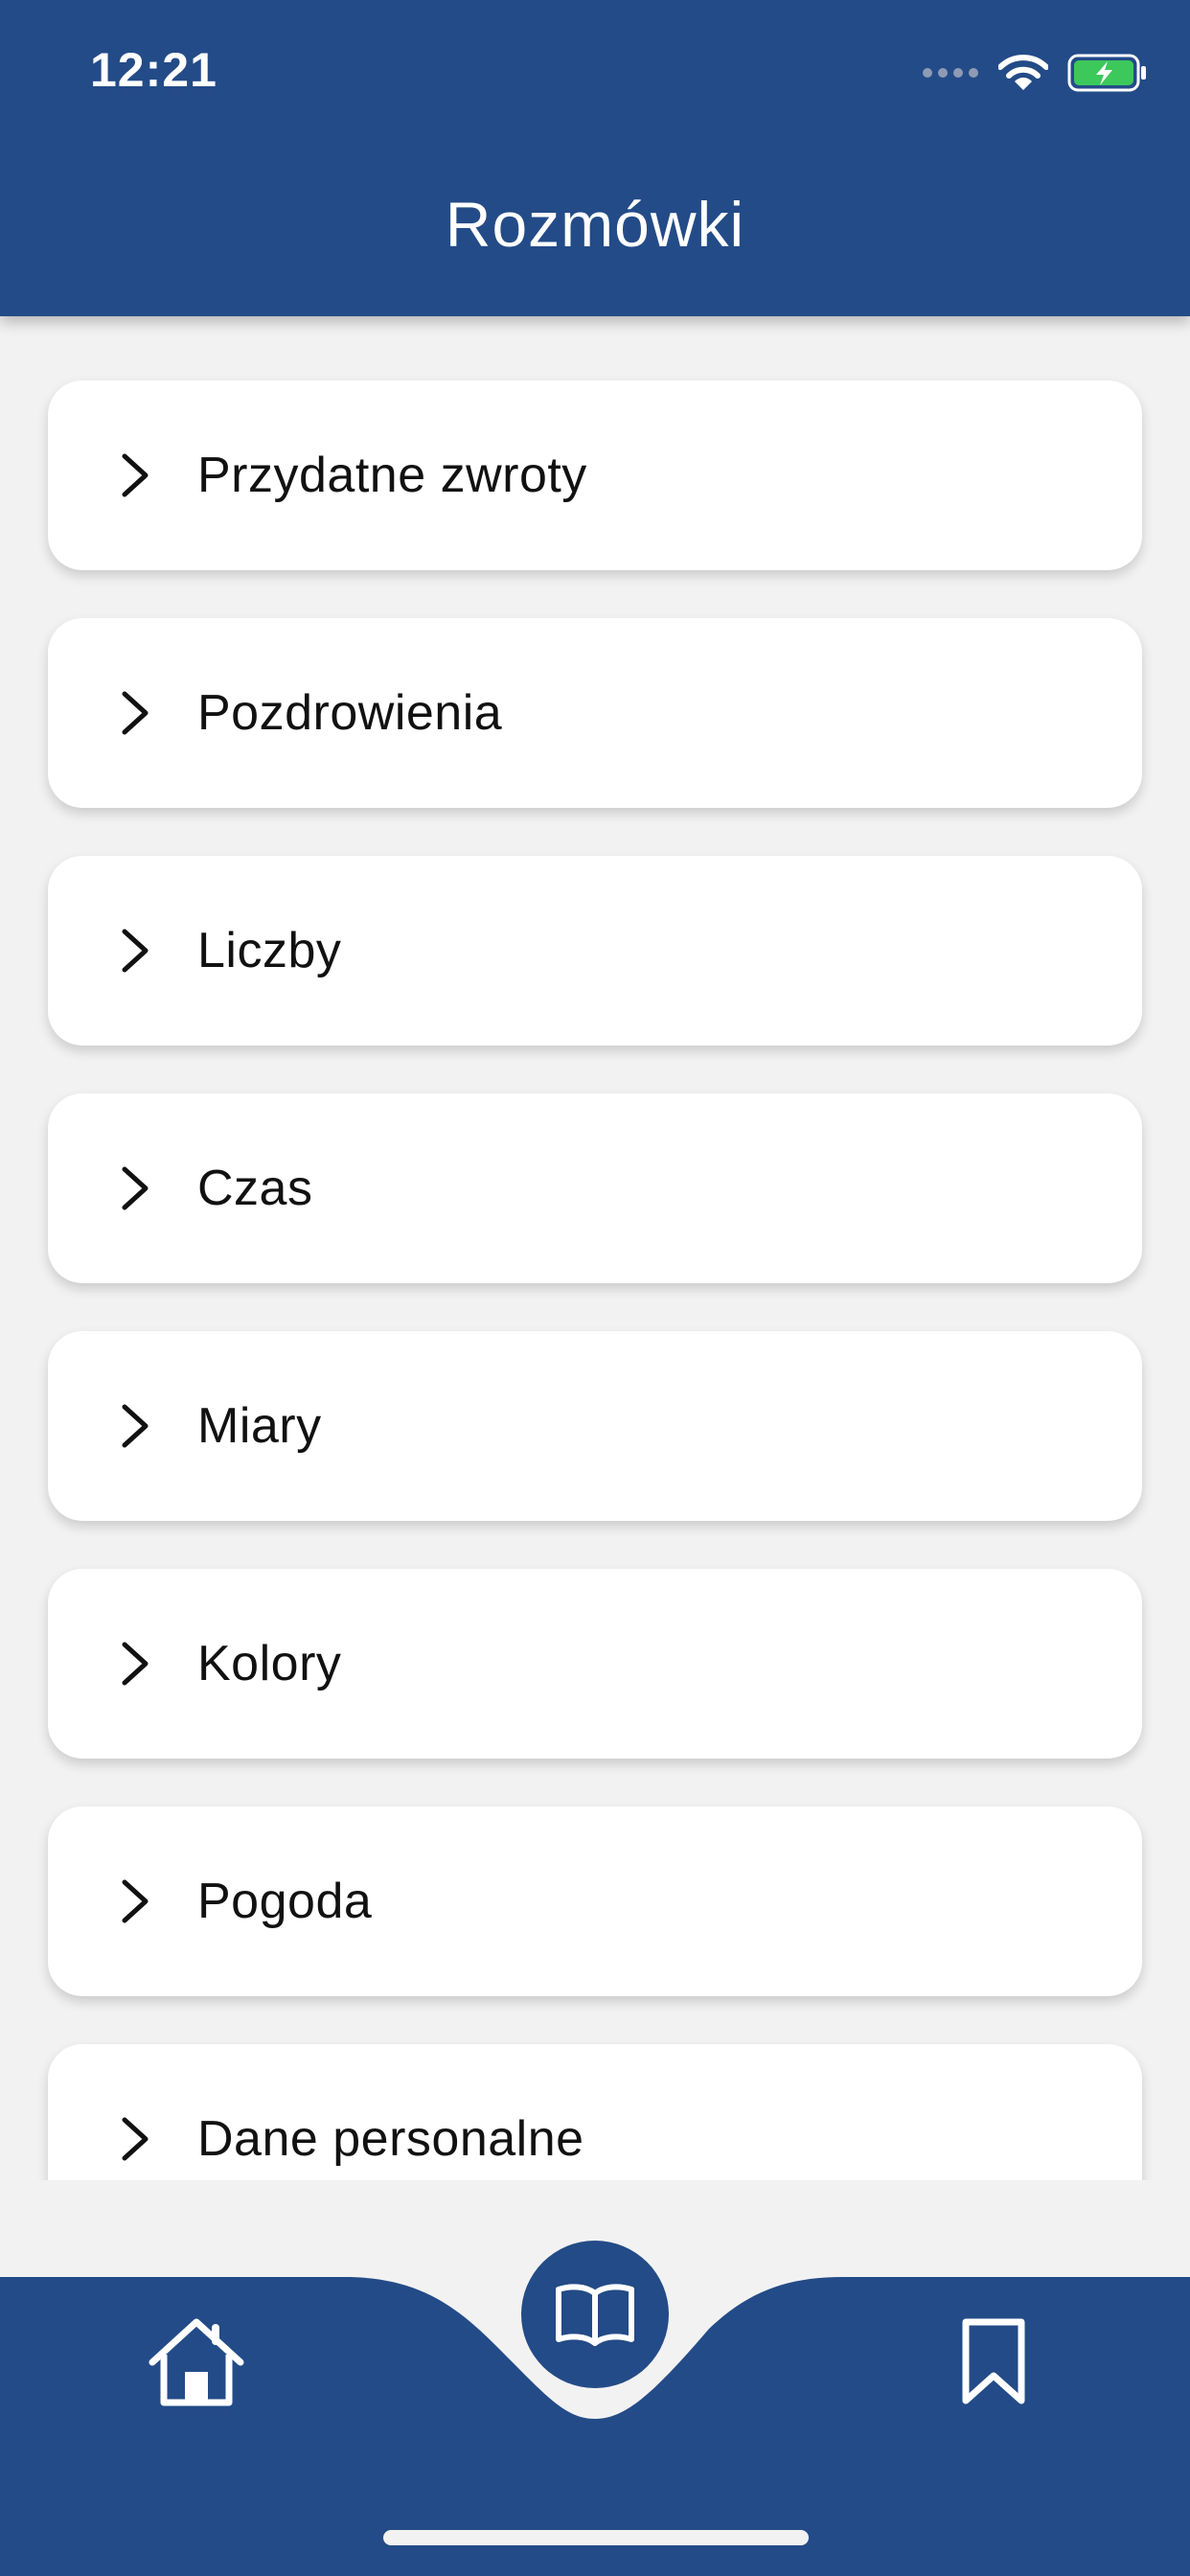 This screenshot has height=2576, width=1190. What do you see at coordinates (390, 2139) in the screenshot?
I see `category-label: Dane personalne` at bounding box center [390, 2139].